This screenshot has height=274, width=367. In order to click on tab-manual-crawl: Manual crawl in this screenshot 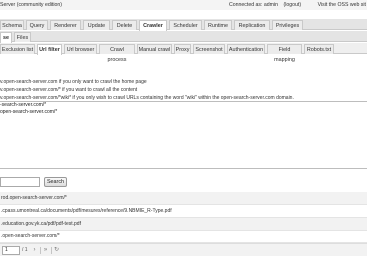, I will do `click(154, 49)`.